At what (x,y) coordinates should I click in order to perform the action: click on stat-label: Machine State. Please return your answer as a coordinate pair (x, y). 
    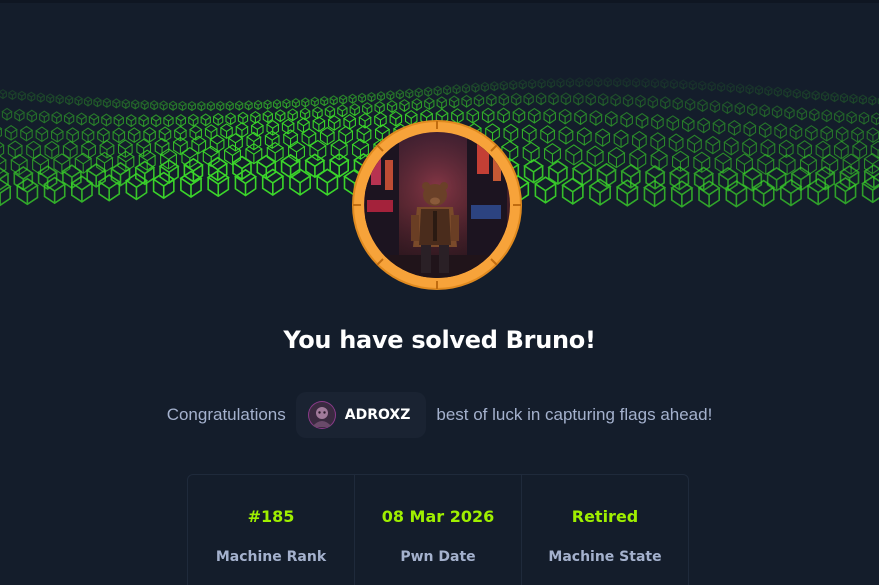
    Looking at the image, I should click on (605, 557).